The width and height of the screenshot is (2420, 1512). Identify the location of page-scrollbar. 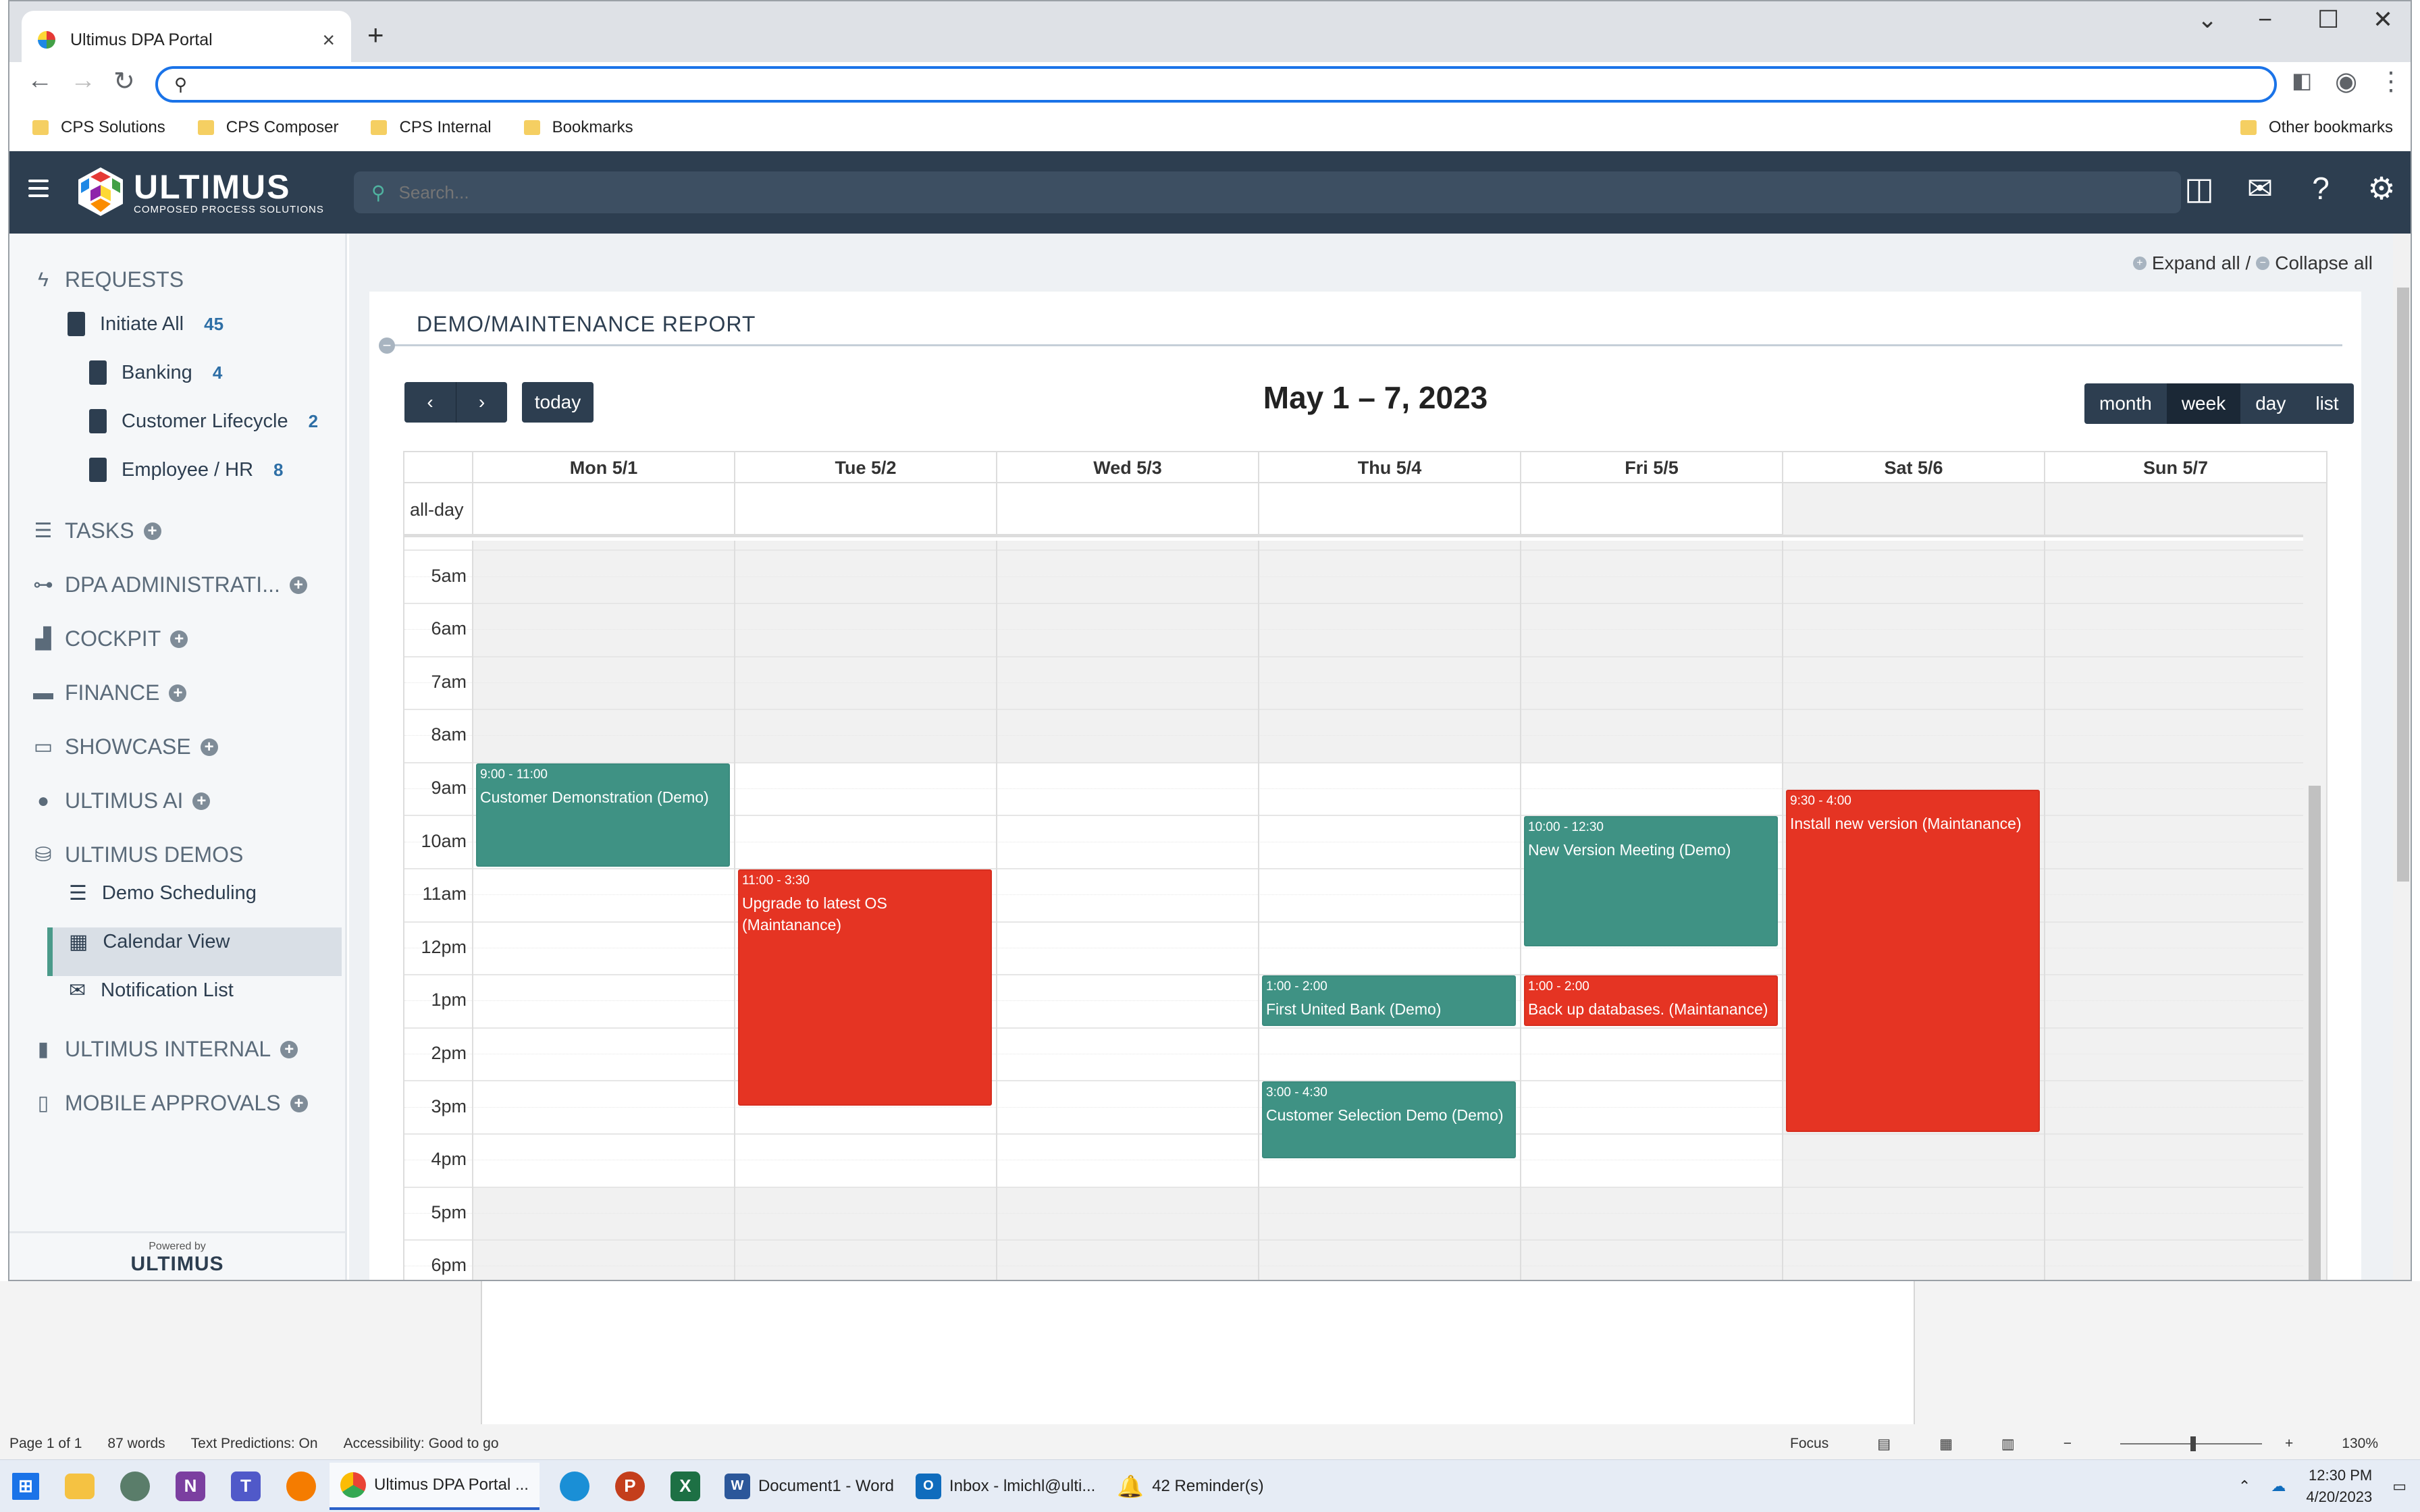
(2402, 757).